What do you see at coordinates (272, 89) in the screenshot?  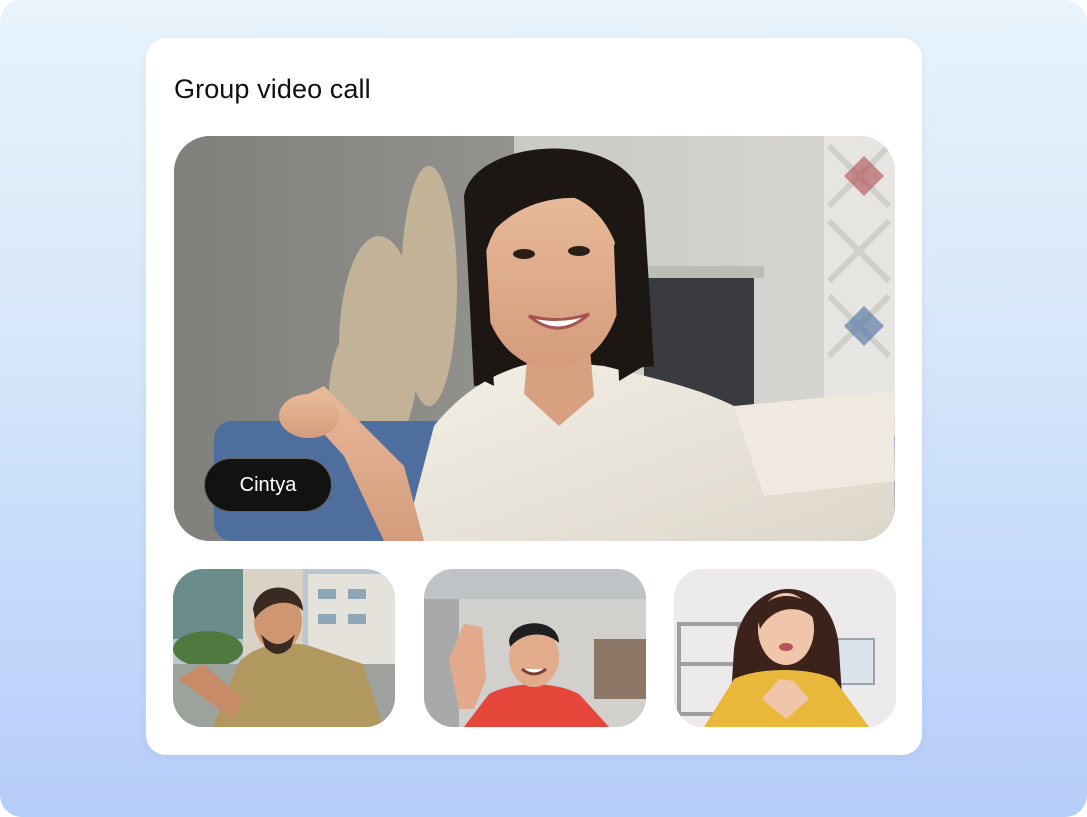 I see `card-title: Group video call` at bounding box center [272, 89].